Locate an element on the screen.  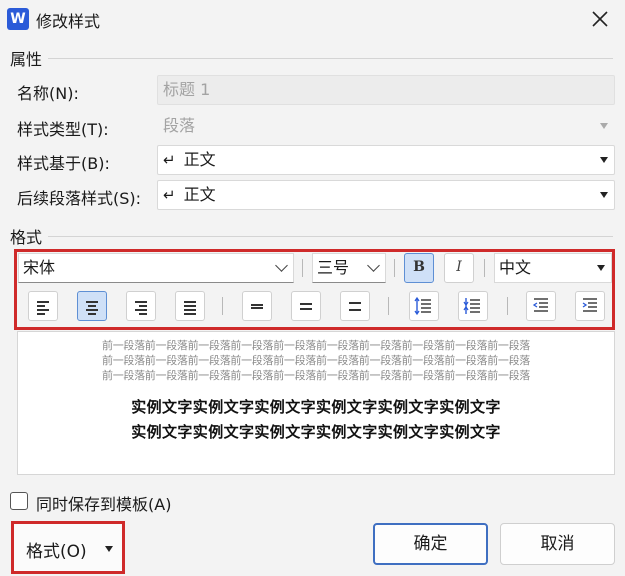
next-style-label: 后续段落样式(S): is located at coordinates (79, 198).